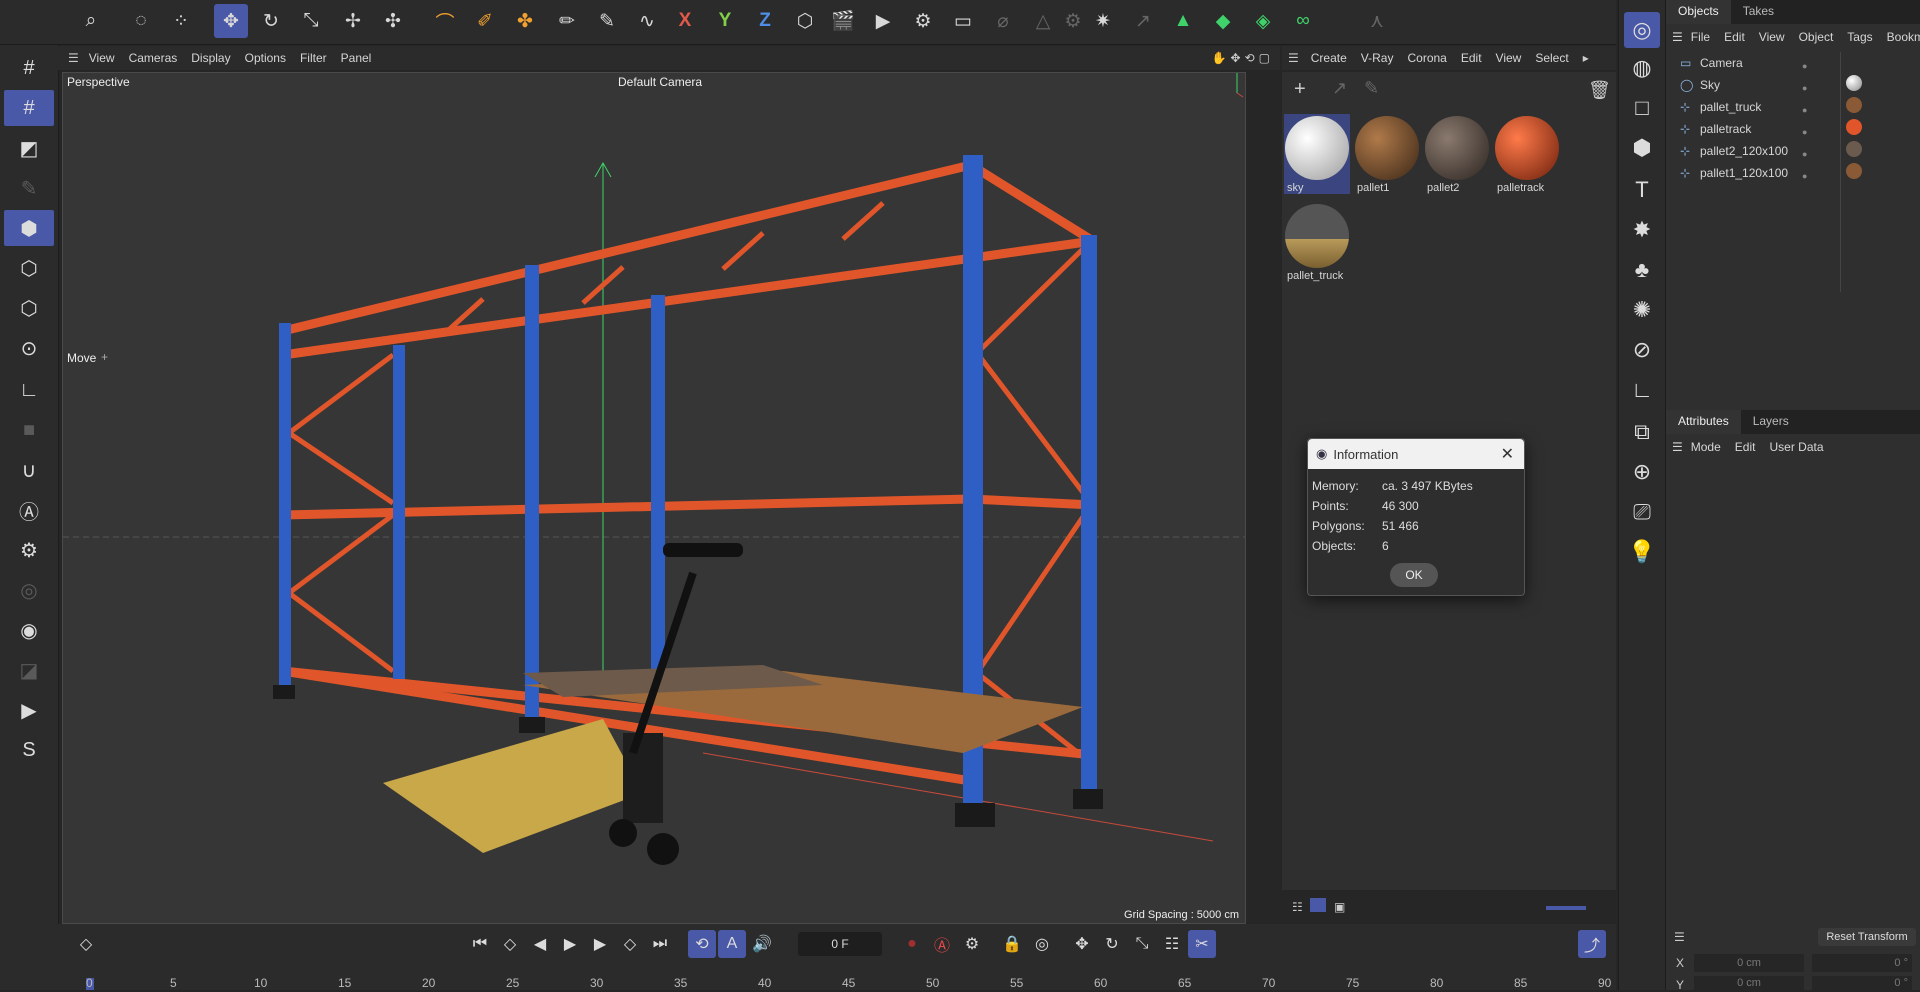 This screenshot has height=992, width=1920. What do you see at coordinates (271, 21) in the screenshot?
I see `rotate-tool-icon: ↻` at bounding box center [271, 21].